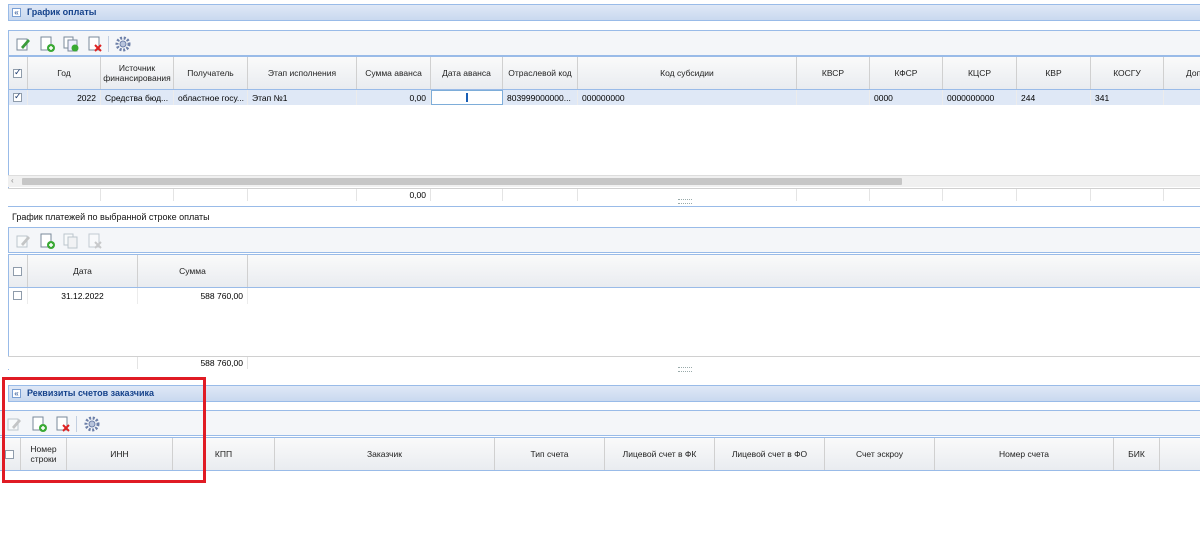 The image size is (1200, 541). I want to click on col-header: Сумма, so click(193, 271).